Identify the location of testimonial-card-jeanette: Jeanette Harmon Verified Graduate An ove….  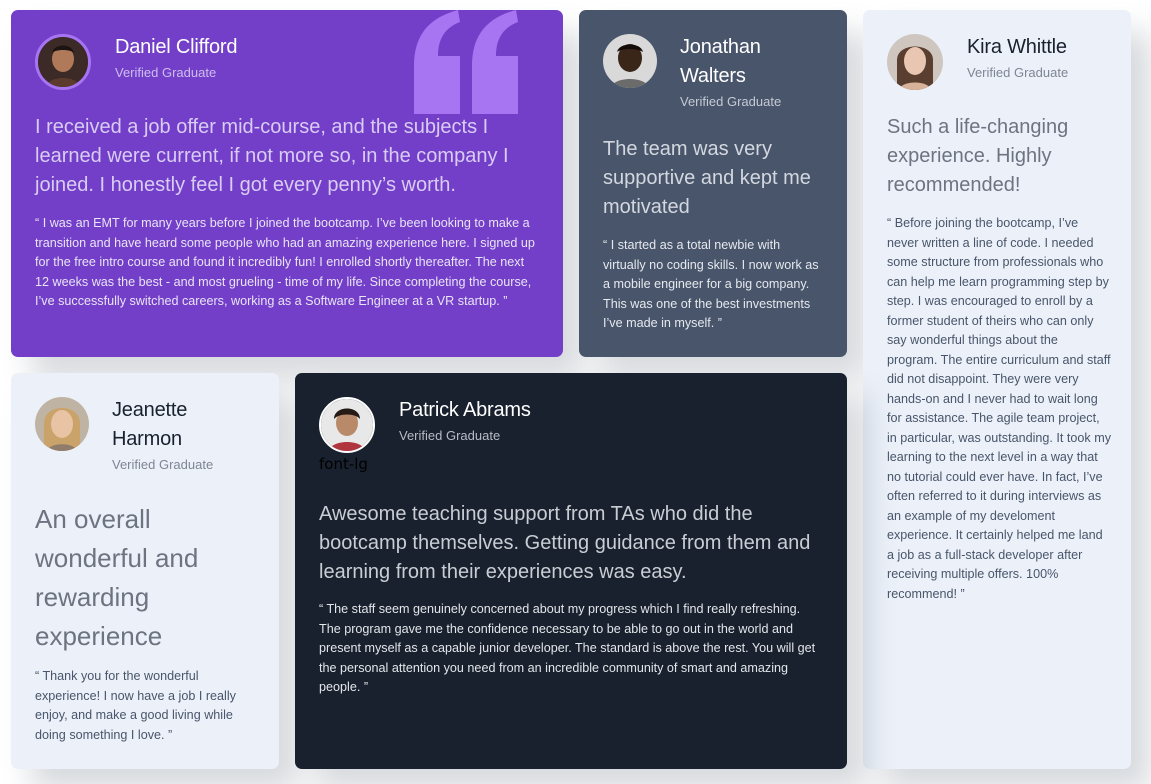
(145, 571).